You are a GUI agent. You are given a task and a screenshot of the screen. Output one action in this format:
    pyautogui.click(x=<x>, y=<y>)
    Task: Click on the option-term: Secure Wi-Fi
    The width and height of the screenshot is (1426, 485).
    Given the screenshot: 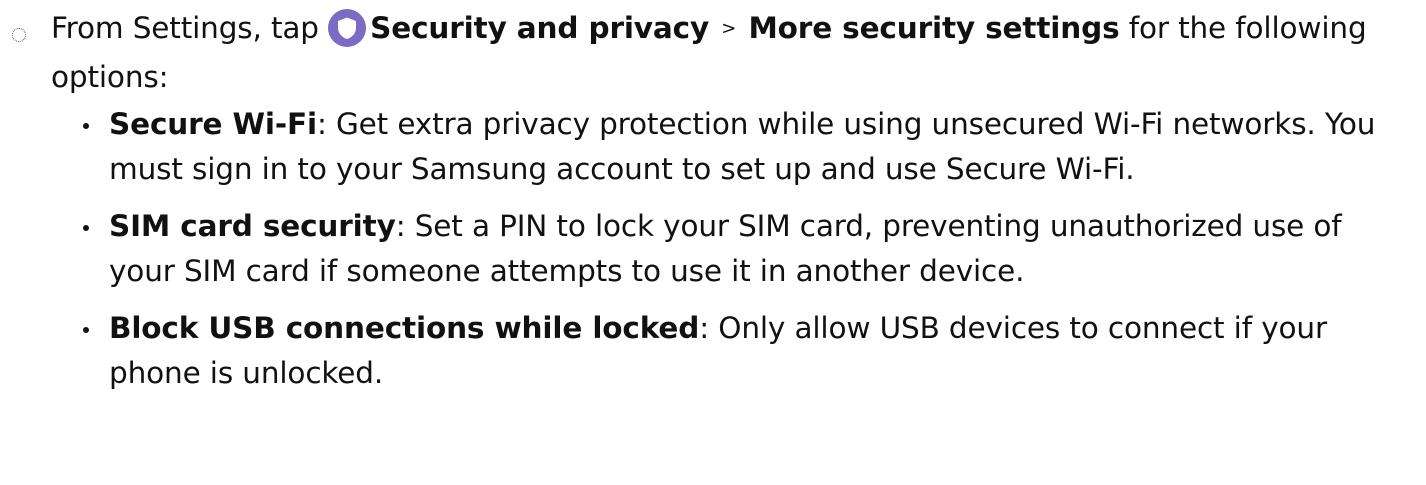 What is the action you would take?
    pyautogui.click(x=213, y=124)
    